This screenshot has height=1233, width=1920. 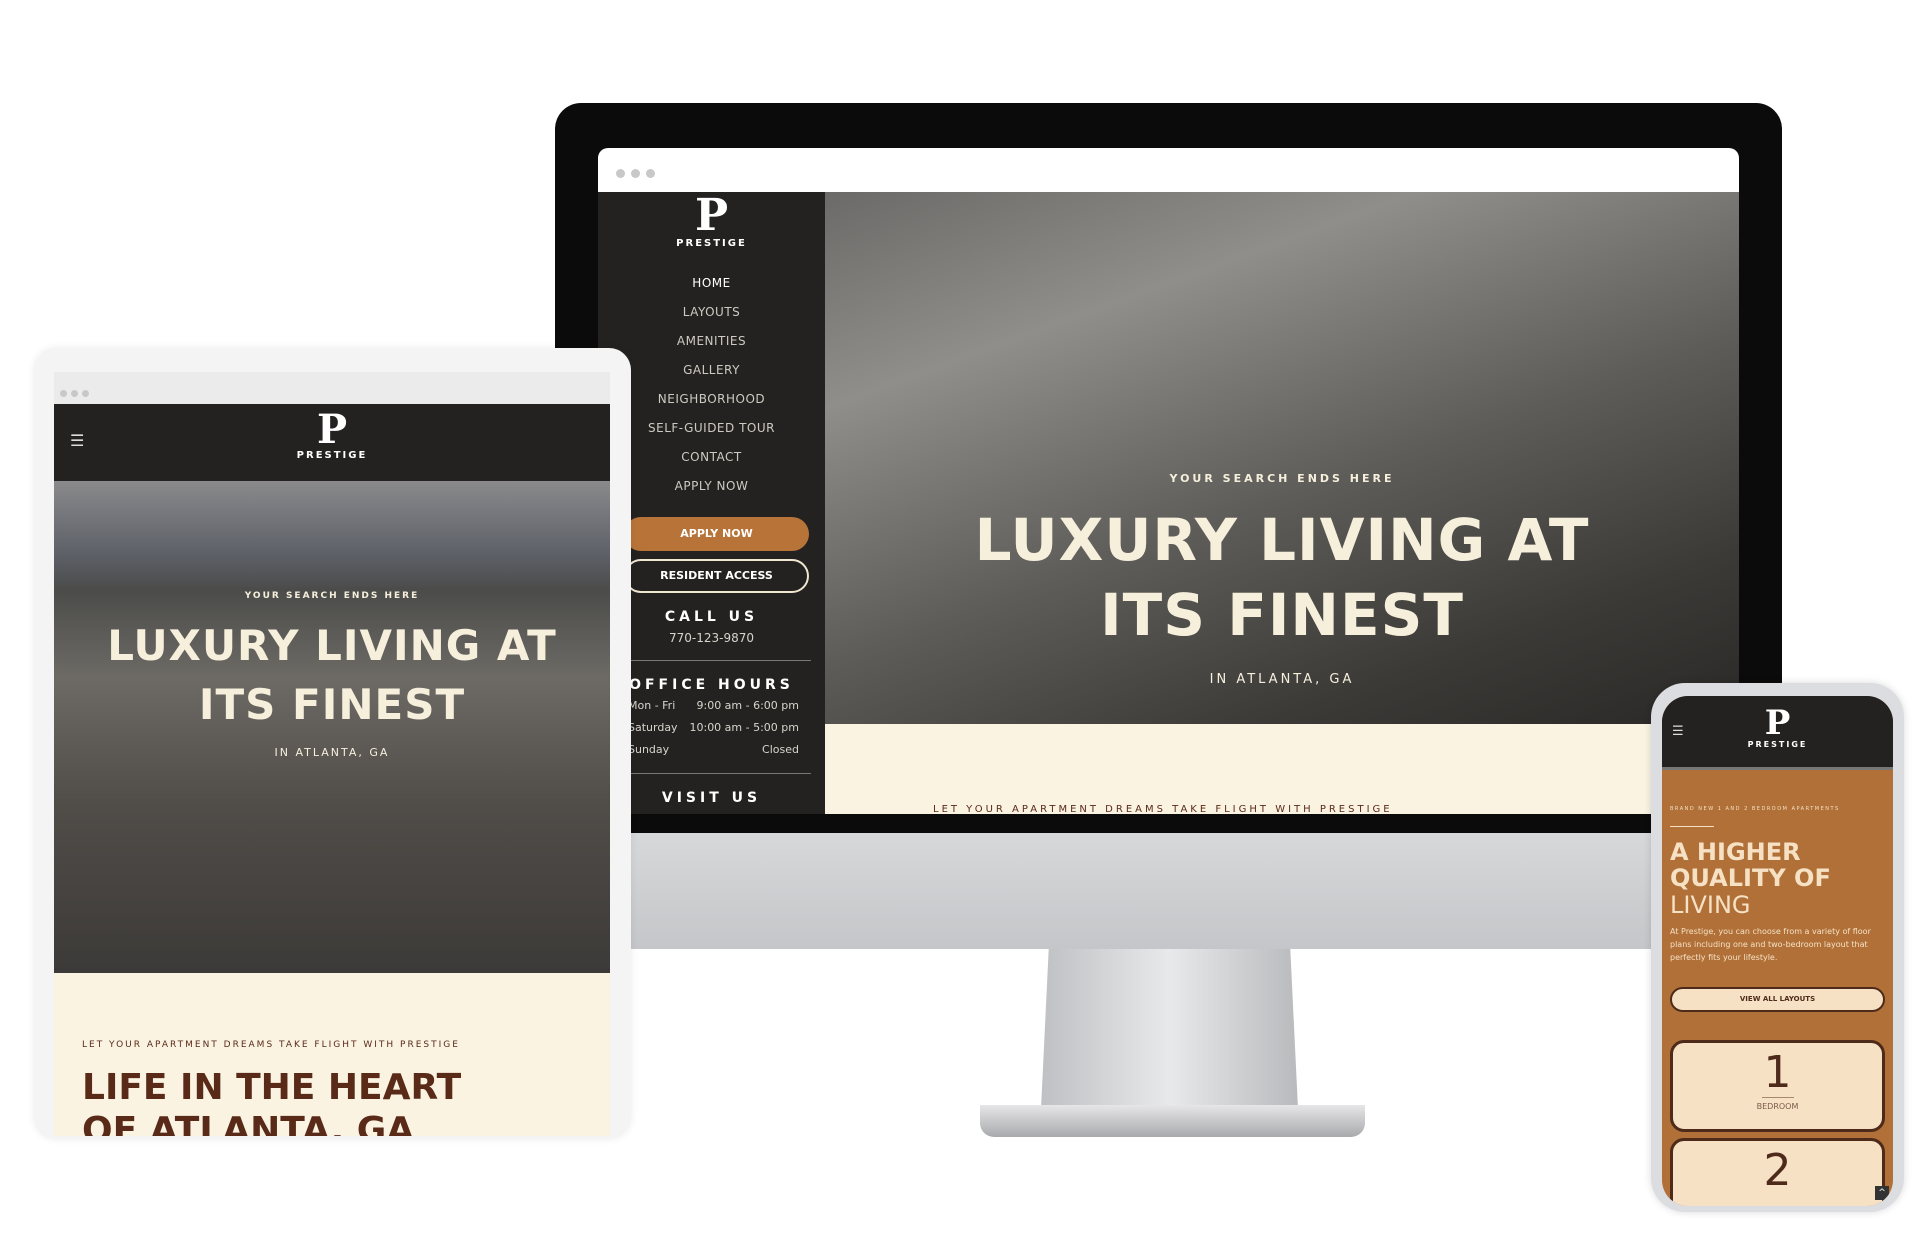 I want to click on hero-eyebrow: YOUR SEARCH ENDS HERE, so click(x=1282, y=478).